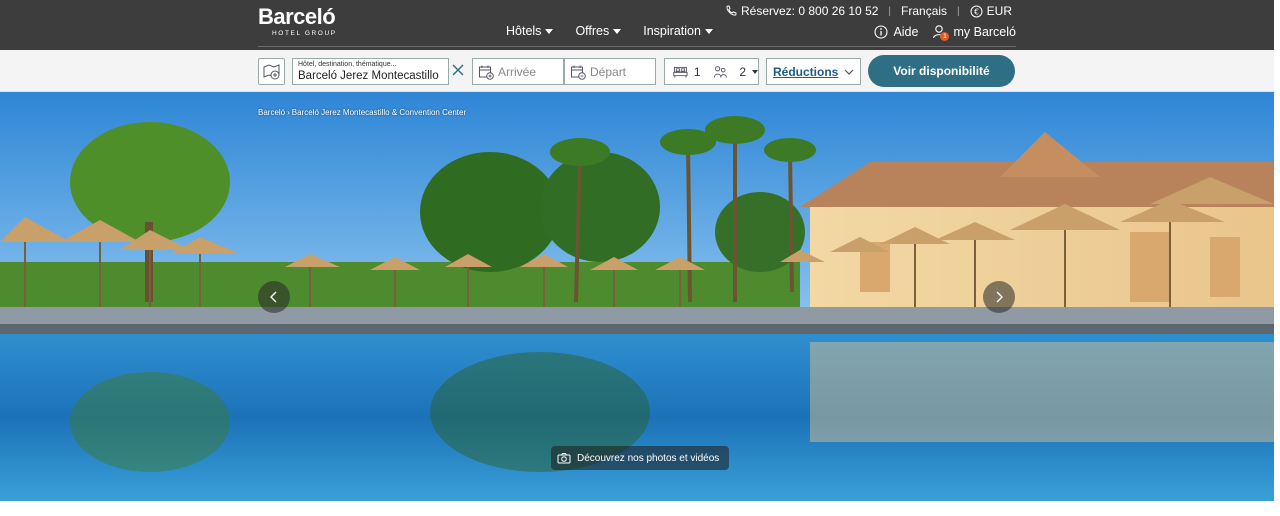 The width and height of the screenshot is (1280, 516). I want to click on nav-inspiration: Inspiration, so click(678, 31).